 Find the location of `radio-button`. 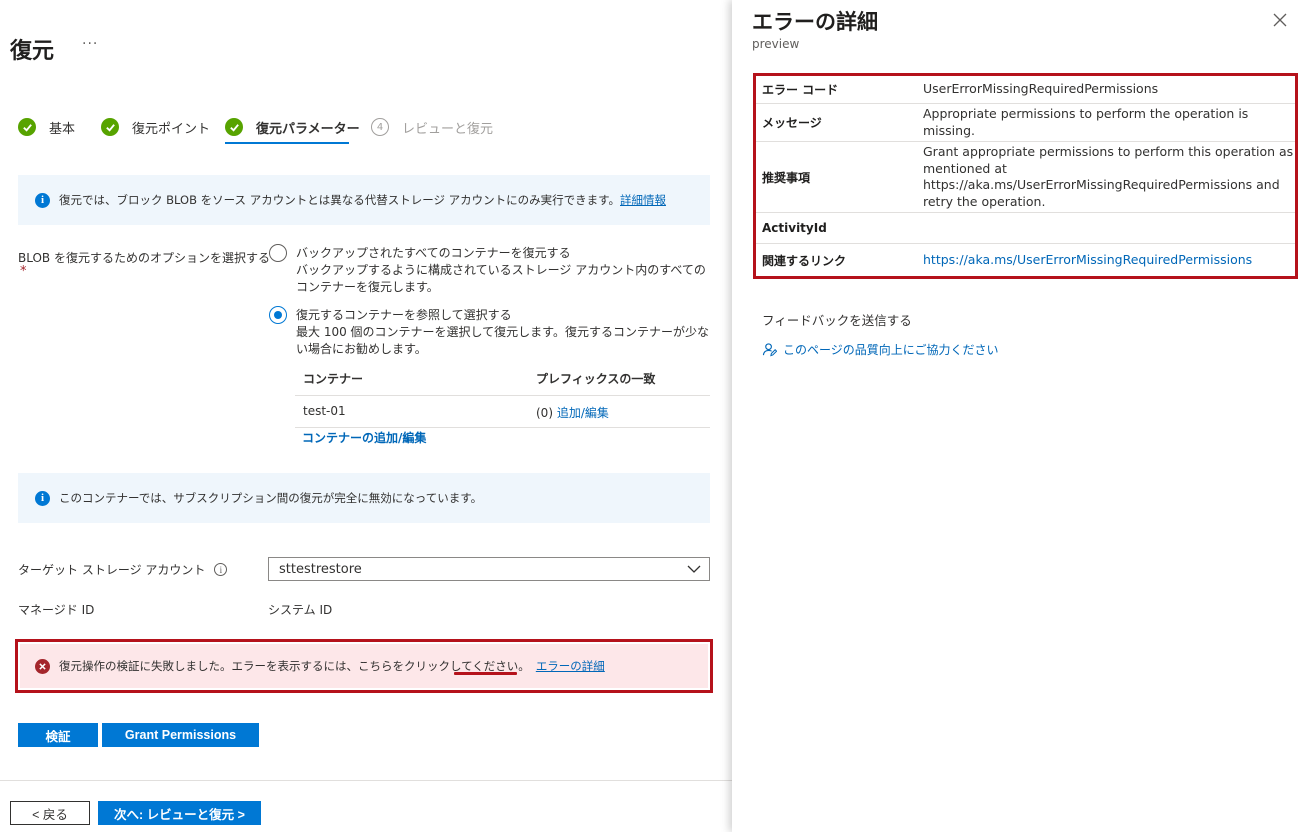

radio-button is located at coordinates (278, 253).